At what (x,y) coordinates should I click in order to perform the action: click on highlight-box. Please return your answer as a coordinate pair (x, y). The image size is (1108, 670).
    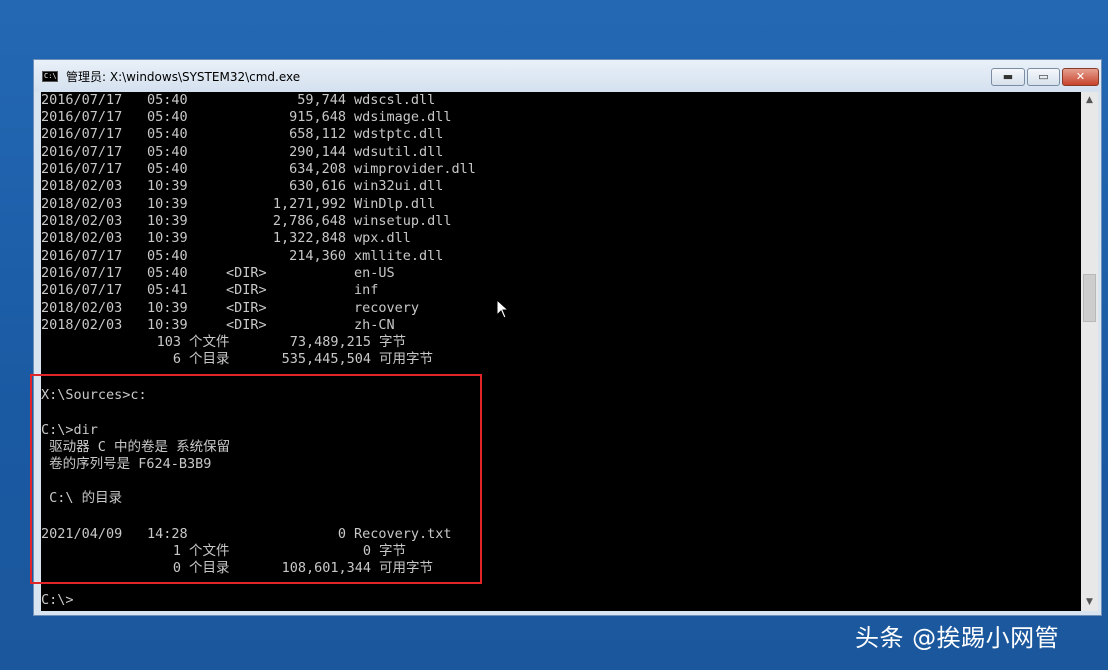
    Looking at the image, I should click on (256, 479).